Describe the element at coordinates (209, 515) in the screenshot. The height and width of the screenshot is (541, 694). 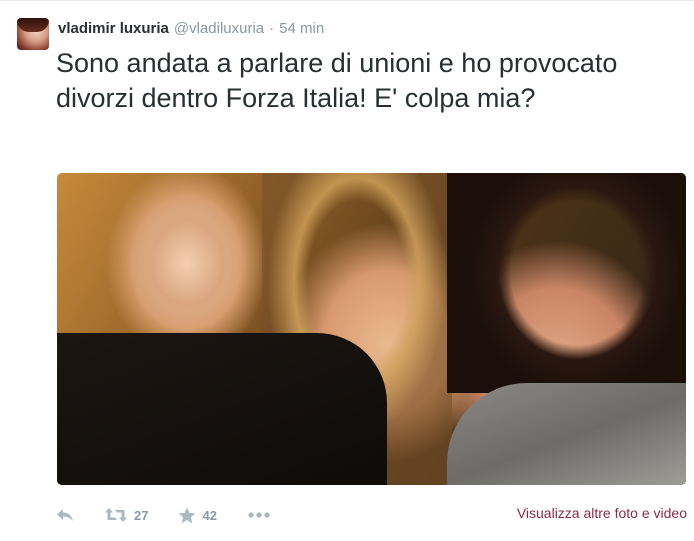
I see `favorite-count: 42` at that location.